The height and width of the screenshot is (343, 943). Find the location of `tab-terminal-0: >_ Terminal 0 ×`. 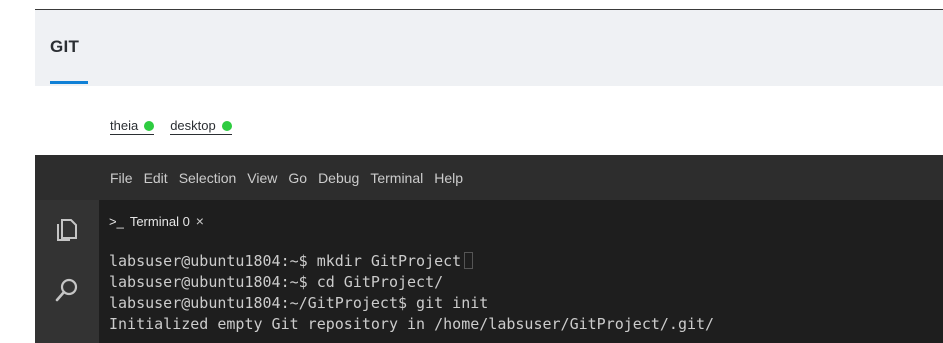

tab-terminal-0: >_ Terminal 0 × is located at coordinates (156, 221).